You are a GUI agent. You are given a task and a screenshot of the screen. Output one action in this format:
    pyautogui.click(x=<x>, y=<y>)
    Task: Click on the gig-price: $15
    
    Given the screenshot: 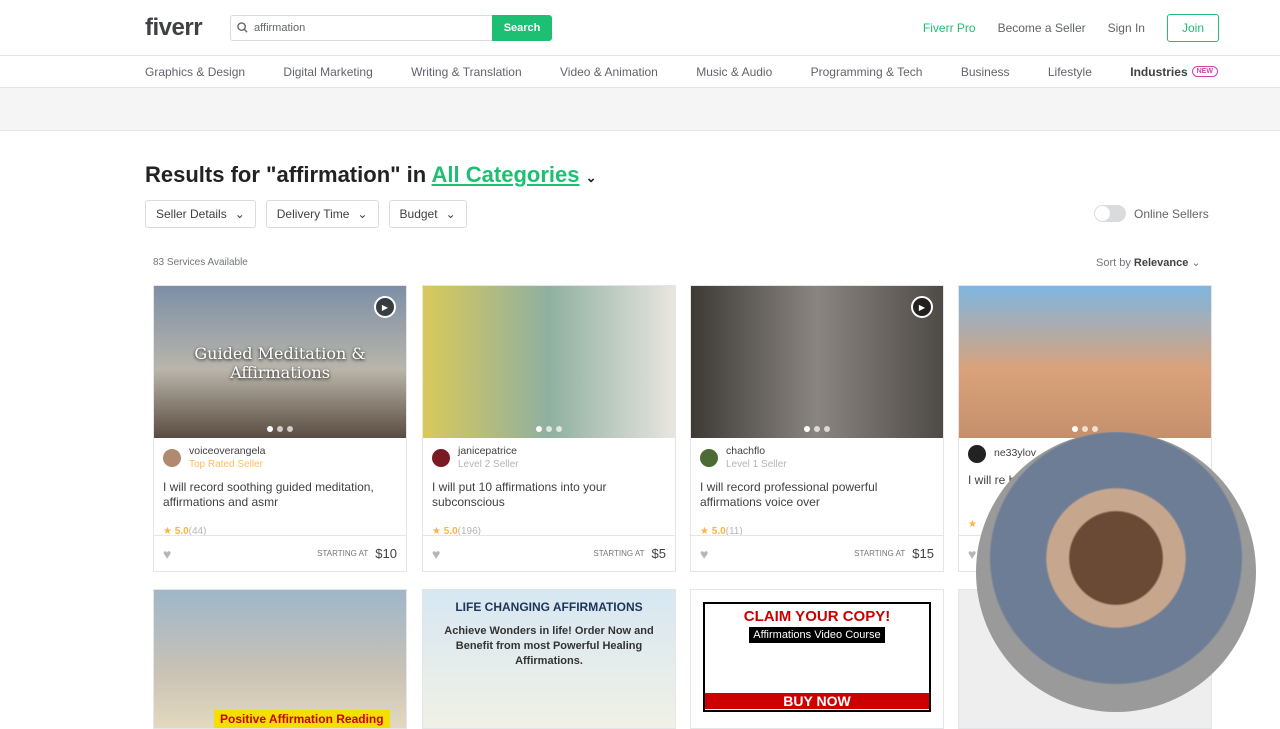 What is the action you would take?
    pyautogui.click(x=923, y=553)
    